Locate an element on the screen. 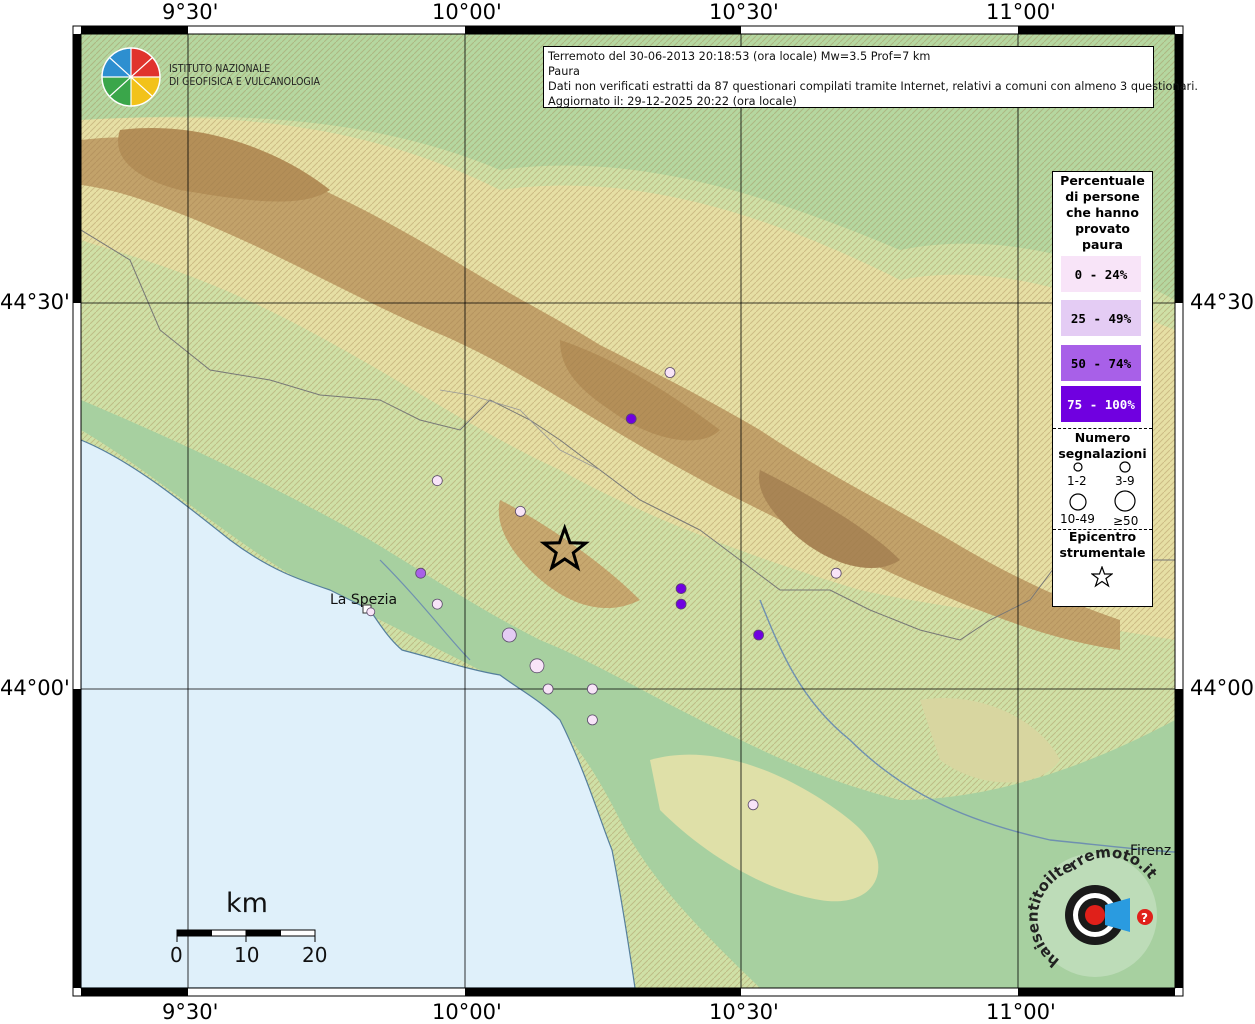 The width and height of the screenshot is (1255, 1024). lat-tick-left-1: 44°30' is located at coordinates (35, 302).